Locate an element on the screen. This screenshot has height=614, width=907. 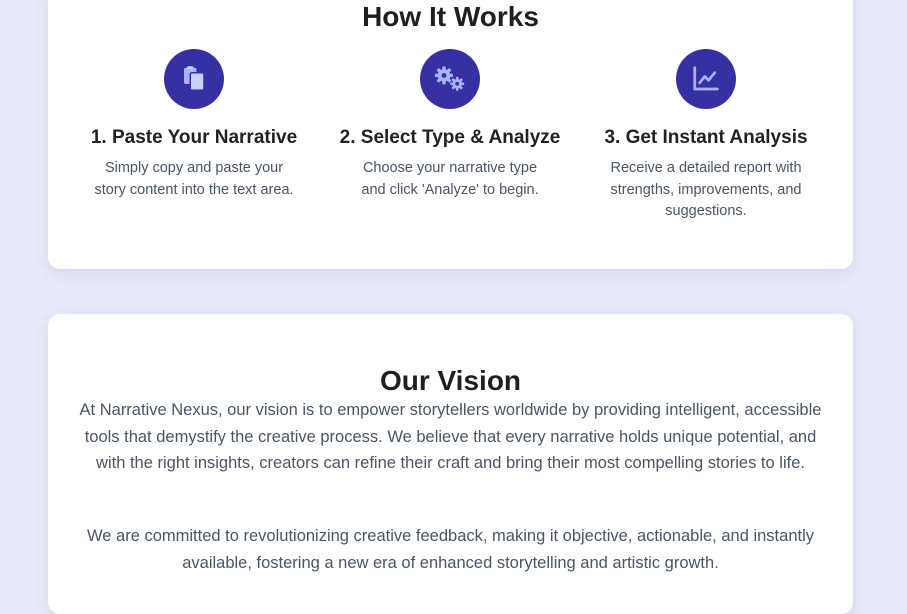
step-title: 1. Paste Your Narrative is located at coordinates (194, 137).